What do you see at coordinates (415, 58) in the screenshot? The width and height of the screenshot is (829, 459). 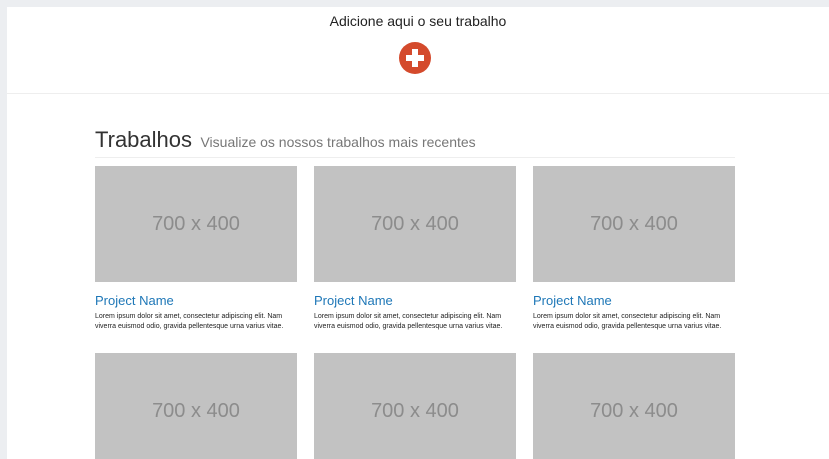 I see `add-work-button` at bounding box center [415, 58].